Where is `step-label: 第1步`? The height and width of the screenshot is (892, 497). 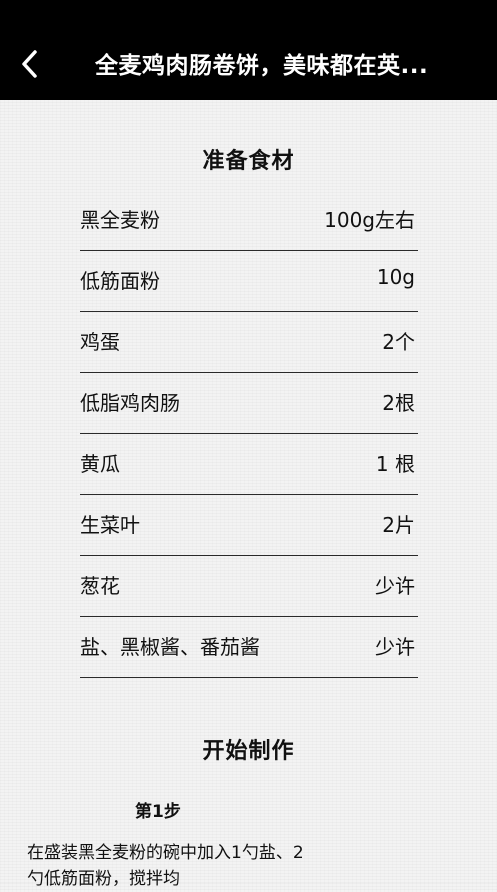 step-label: 第1步 is located at coordinates (158, 812).